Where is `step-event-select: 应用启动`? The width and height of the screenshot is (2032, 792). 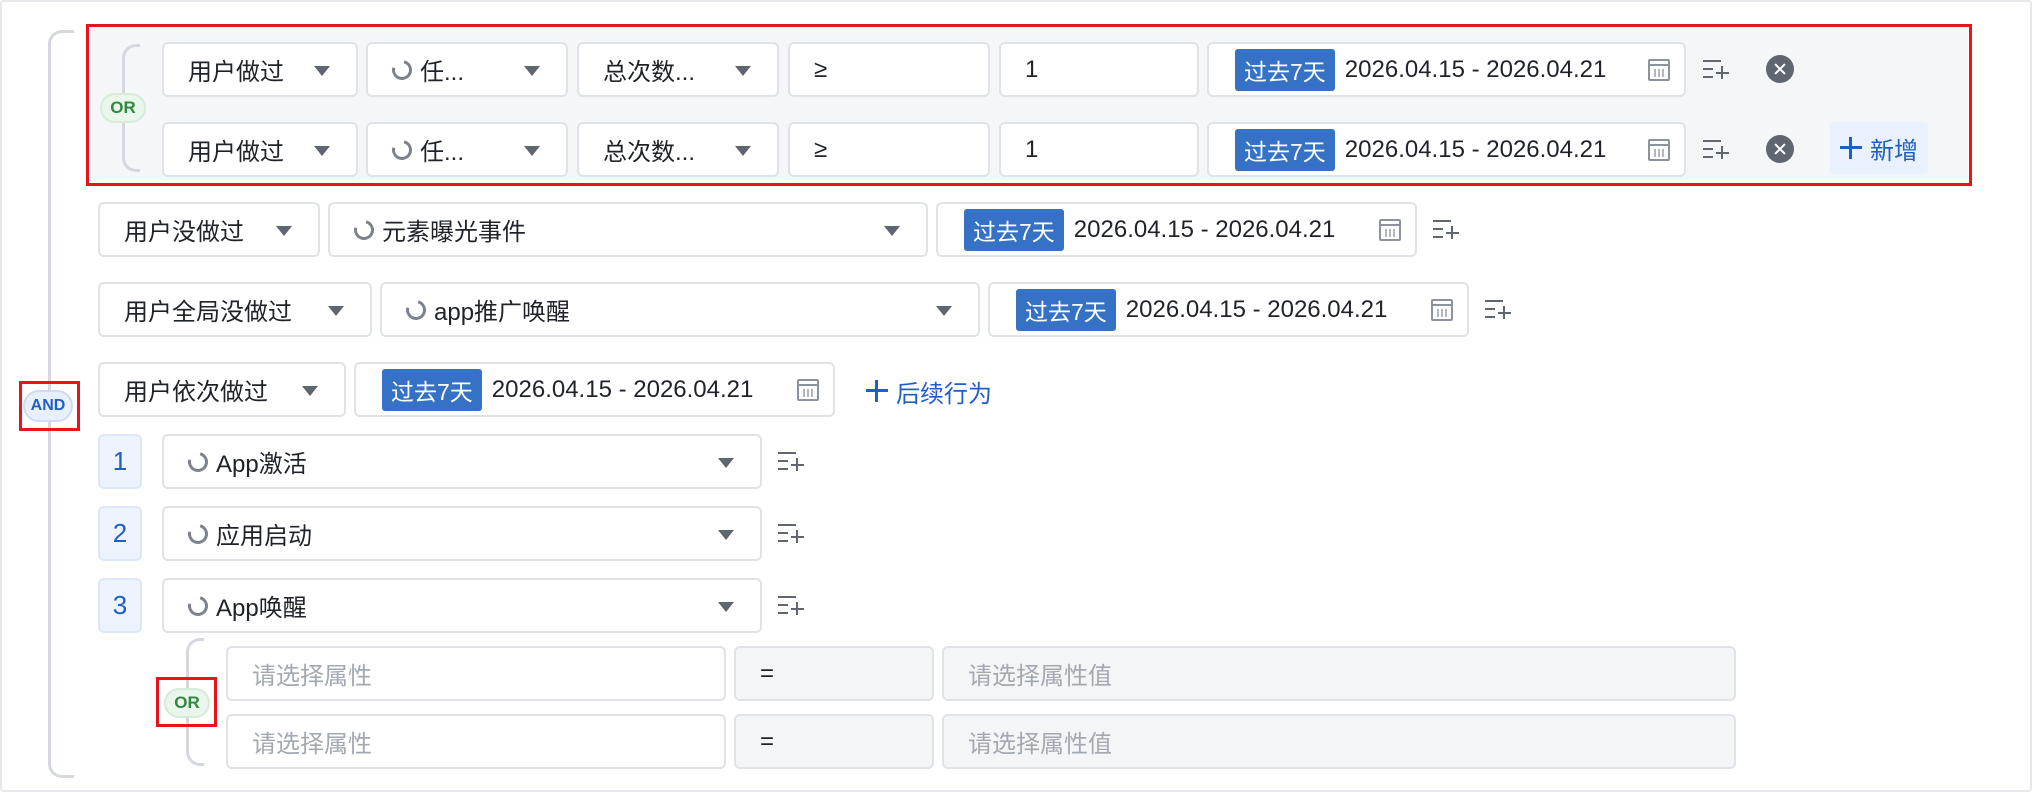 step-event-select: 应用启动 is located at coordinates (462, 533).